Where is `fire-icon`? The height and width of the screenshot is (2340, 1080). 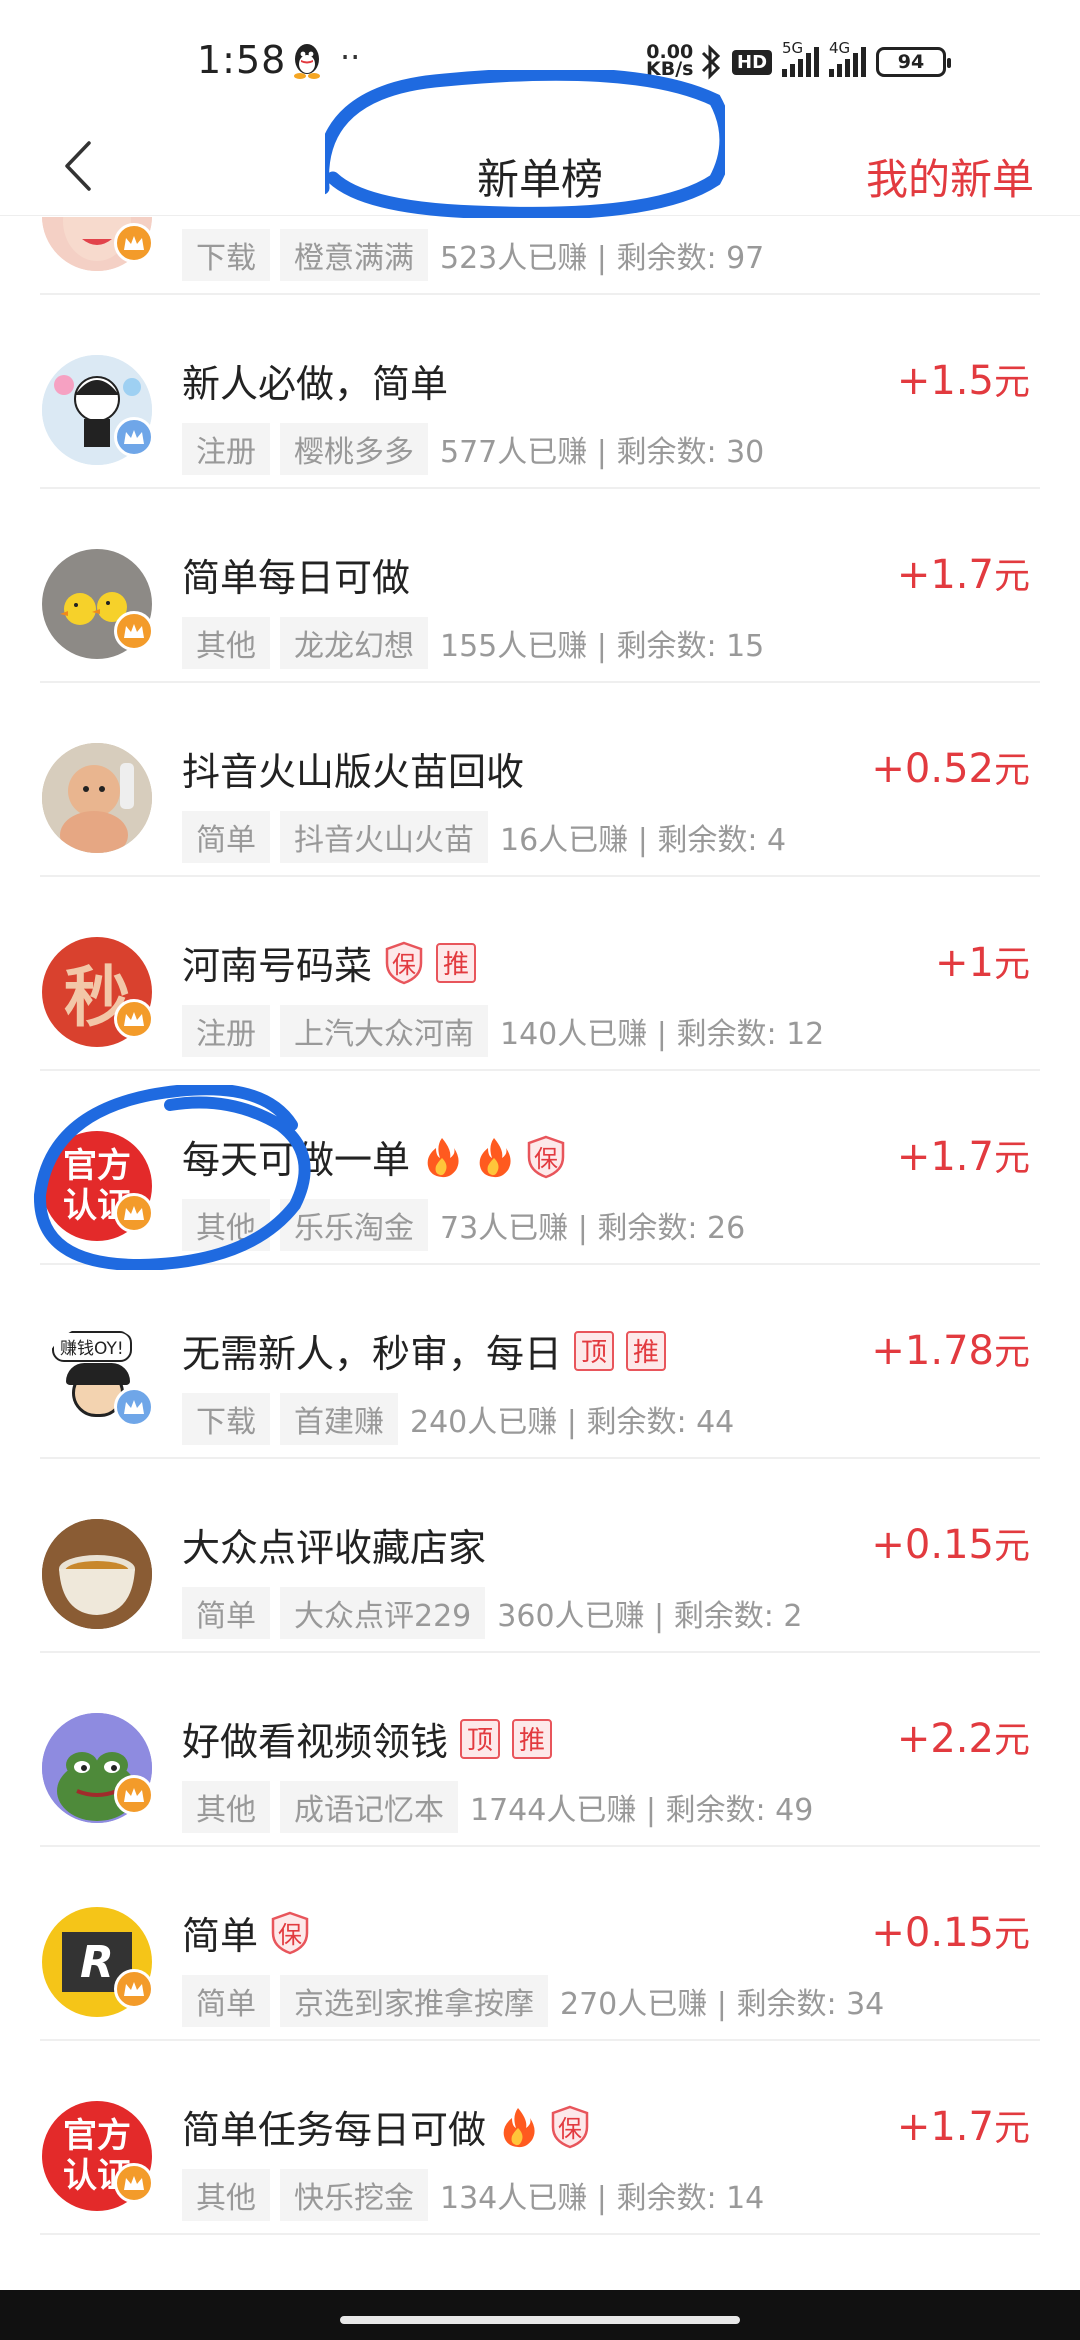 fire-icon is located at coordinates (518, 2127).